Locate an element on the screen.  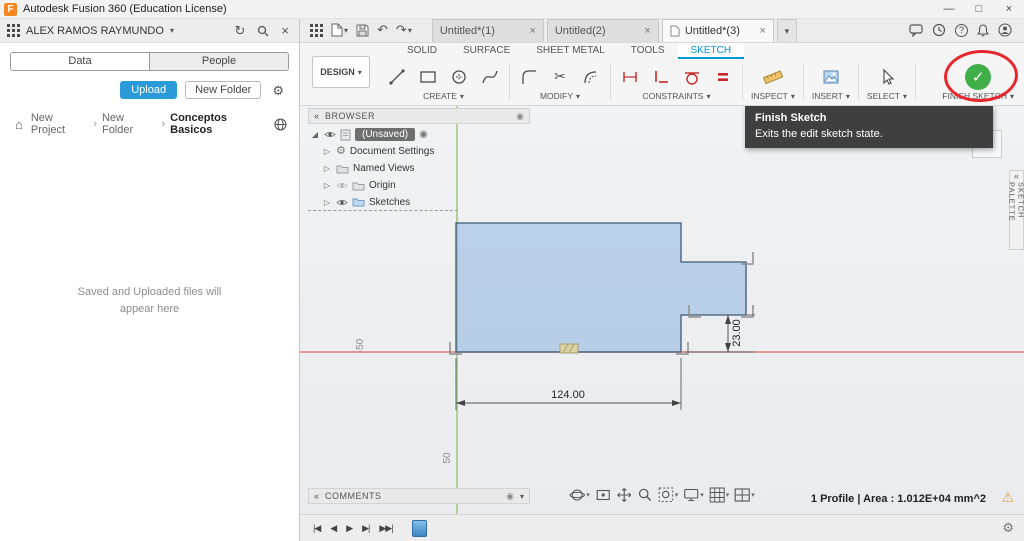
look-at-icon is located at coordinates (603, 495).